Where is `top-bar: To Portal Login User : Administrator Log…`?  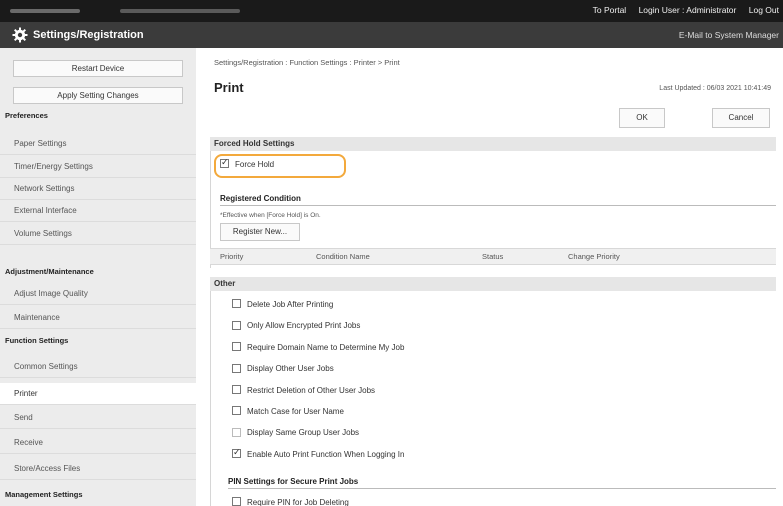
top-bar: To Portal Login User : Administrator Log… is located at coordinates (391, 11).